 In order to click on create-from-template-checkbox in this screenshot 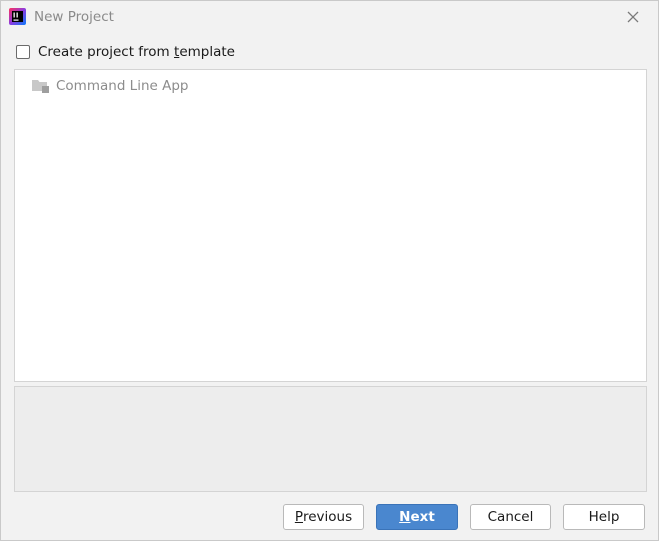, I will do `click(23, 52)`.